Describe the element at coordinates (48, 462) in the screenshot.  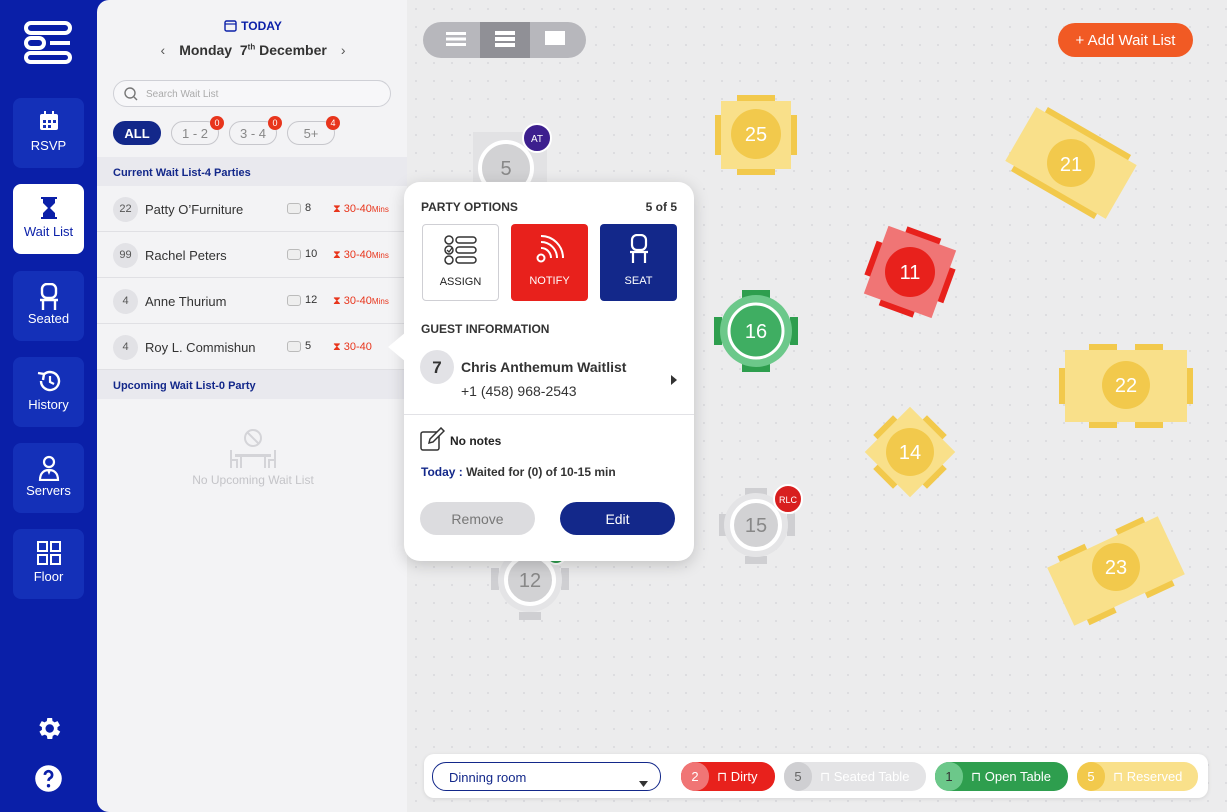
I see `server-person-icon` at that location.